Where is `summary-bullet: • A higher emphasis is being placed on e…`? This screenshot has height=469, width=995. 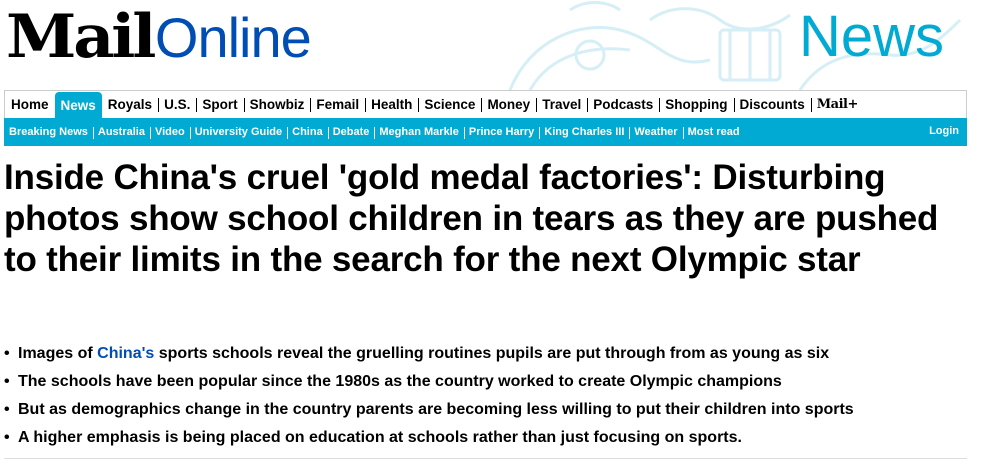
summary-bullet: • A higher emphasis is being placed on e… is located at coordinates (484, 438).